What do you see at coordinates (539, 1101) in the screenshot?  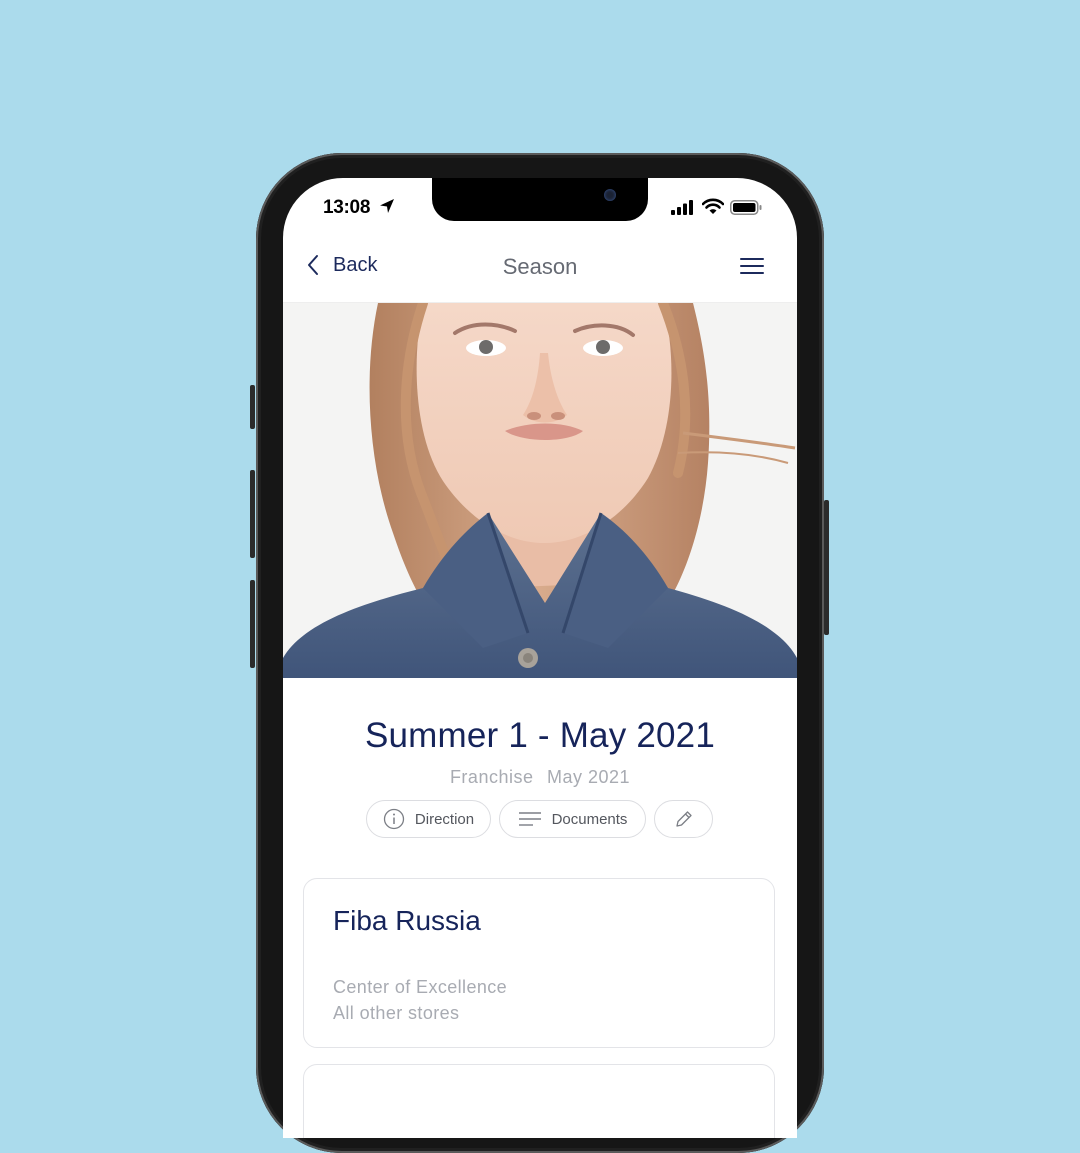 I see `next-card` at bounding box center [539, 1101].